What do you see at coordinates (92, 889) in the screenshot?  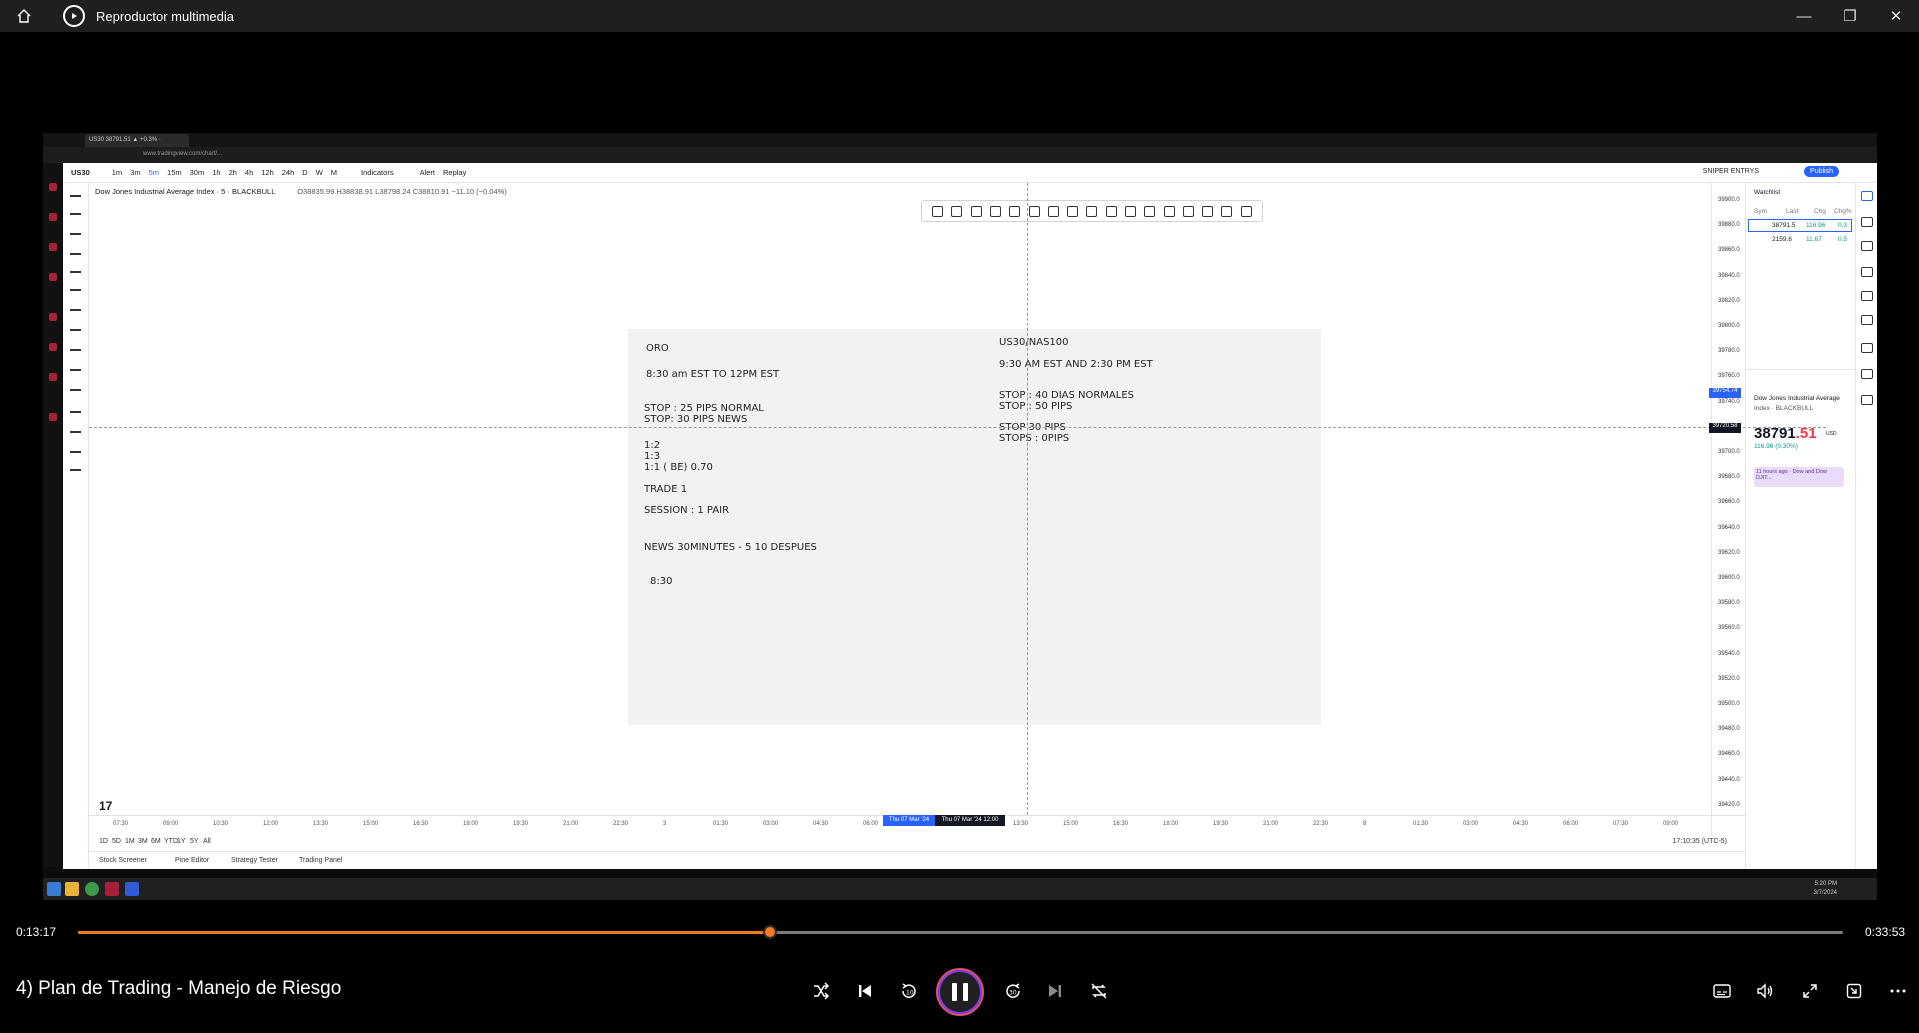 I see `chrome-icon` at bounding box center [92, 889].